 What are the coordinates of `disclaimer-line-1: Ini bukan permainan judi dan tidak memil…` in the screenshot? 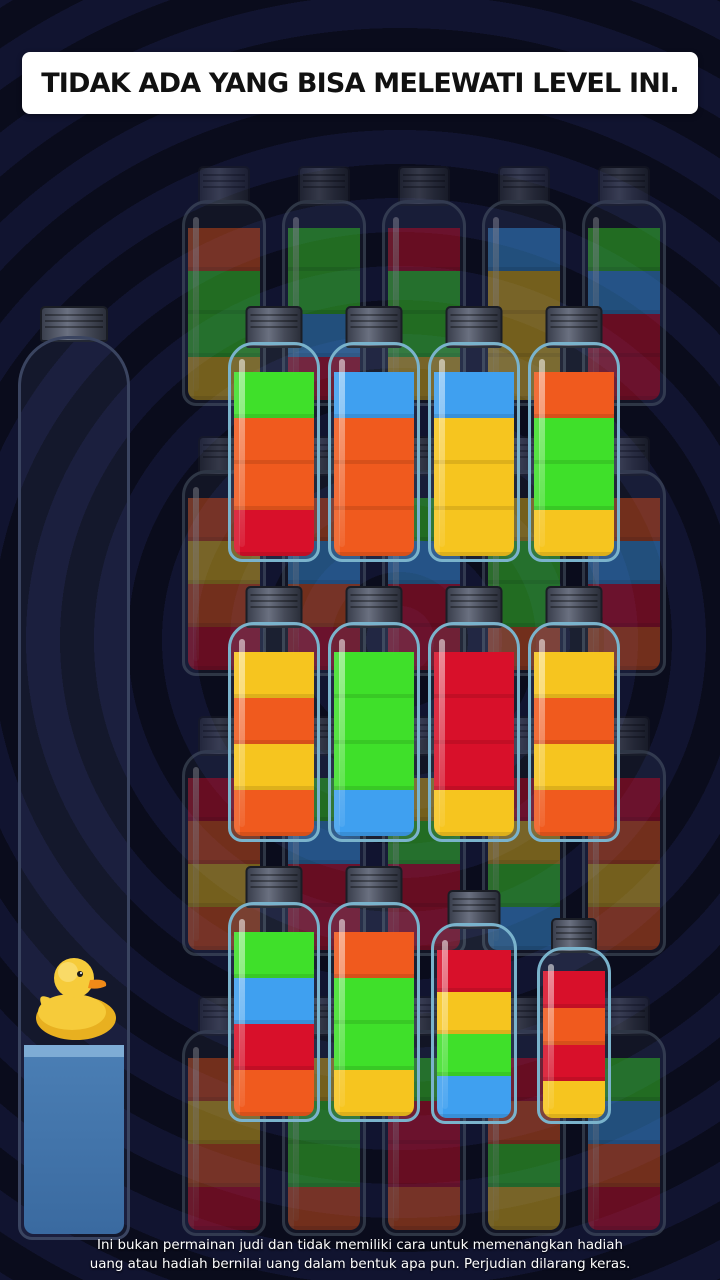 It's located at (360, 1245).